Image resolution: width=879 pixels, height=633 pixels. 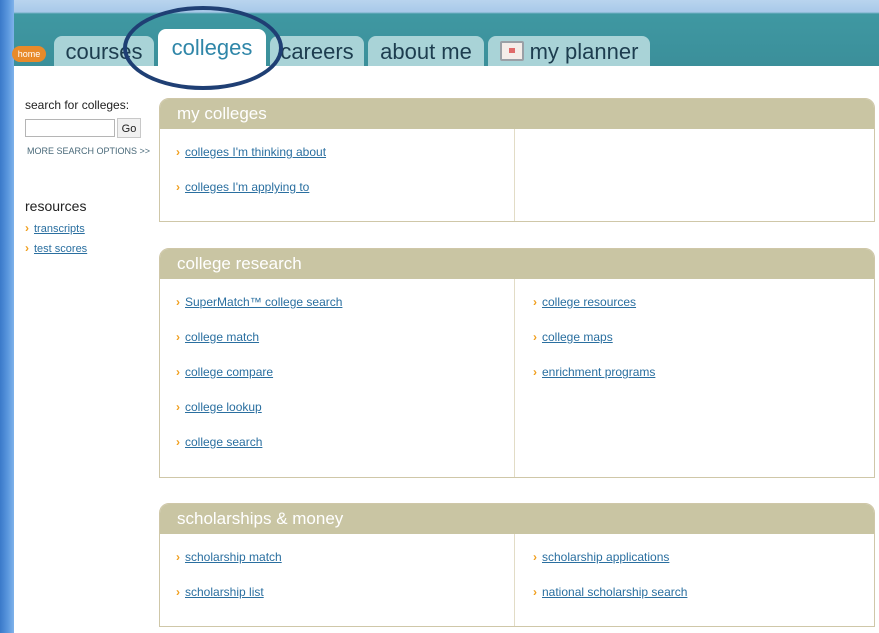 What do you see at coordinates (59, 229) in the screenshot?
I see `sidebar-link-transcripts: transcripts` at bounding box center [59, 229].